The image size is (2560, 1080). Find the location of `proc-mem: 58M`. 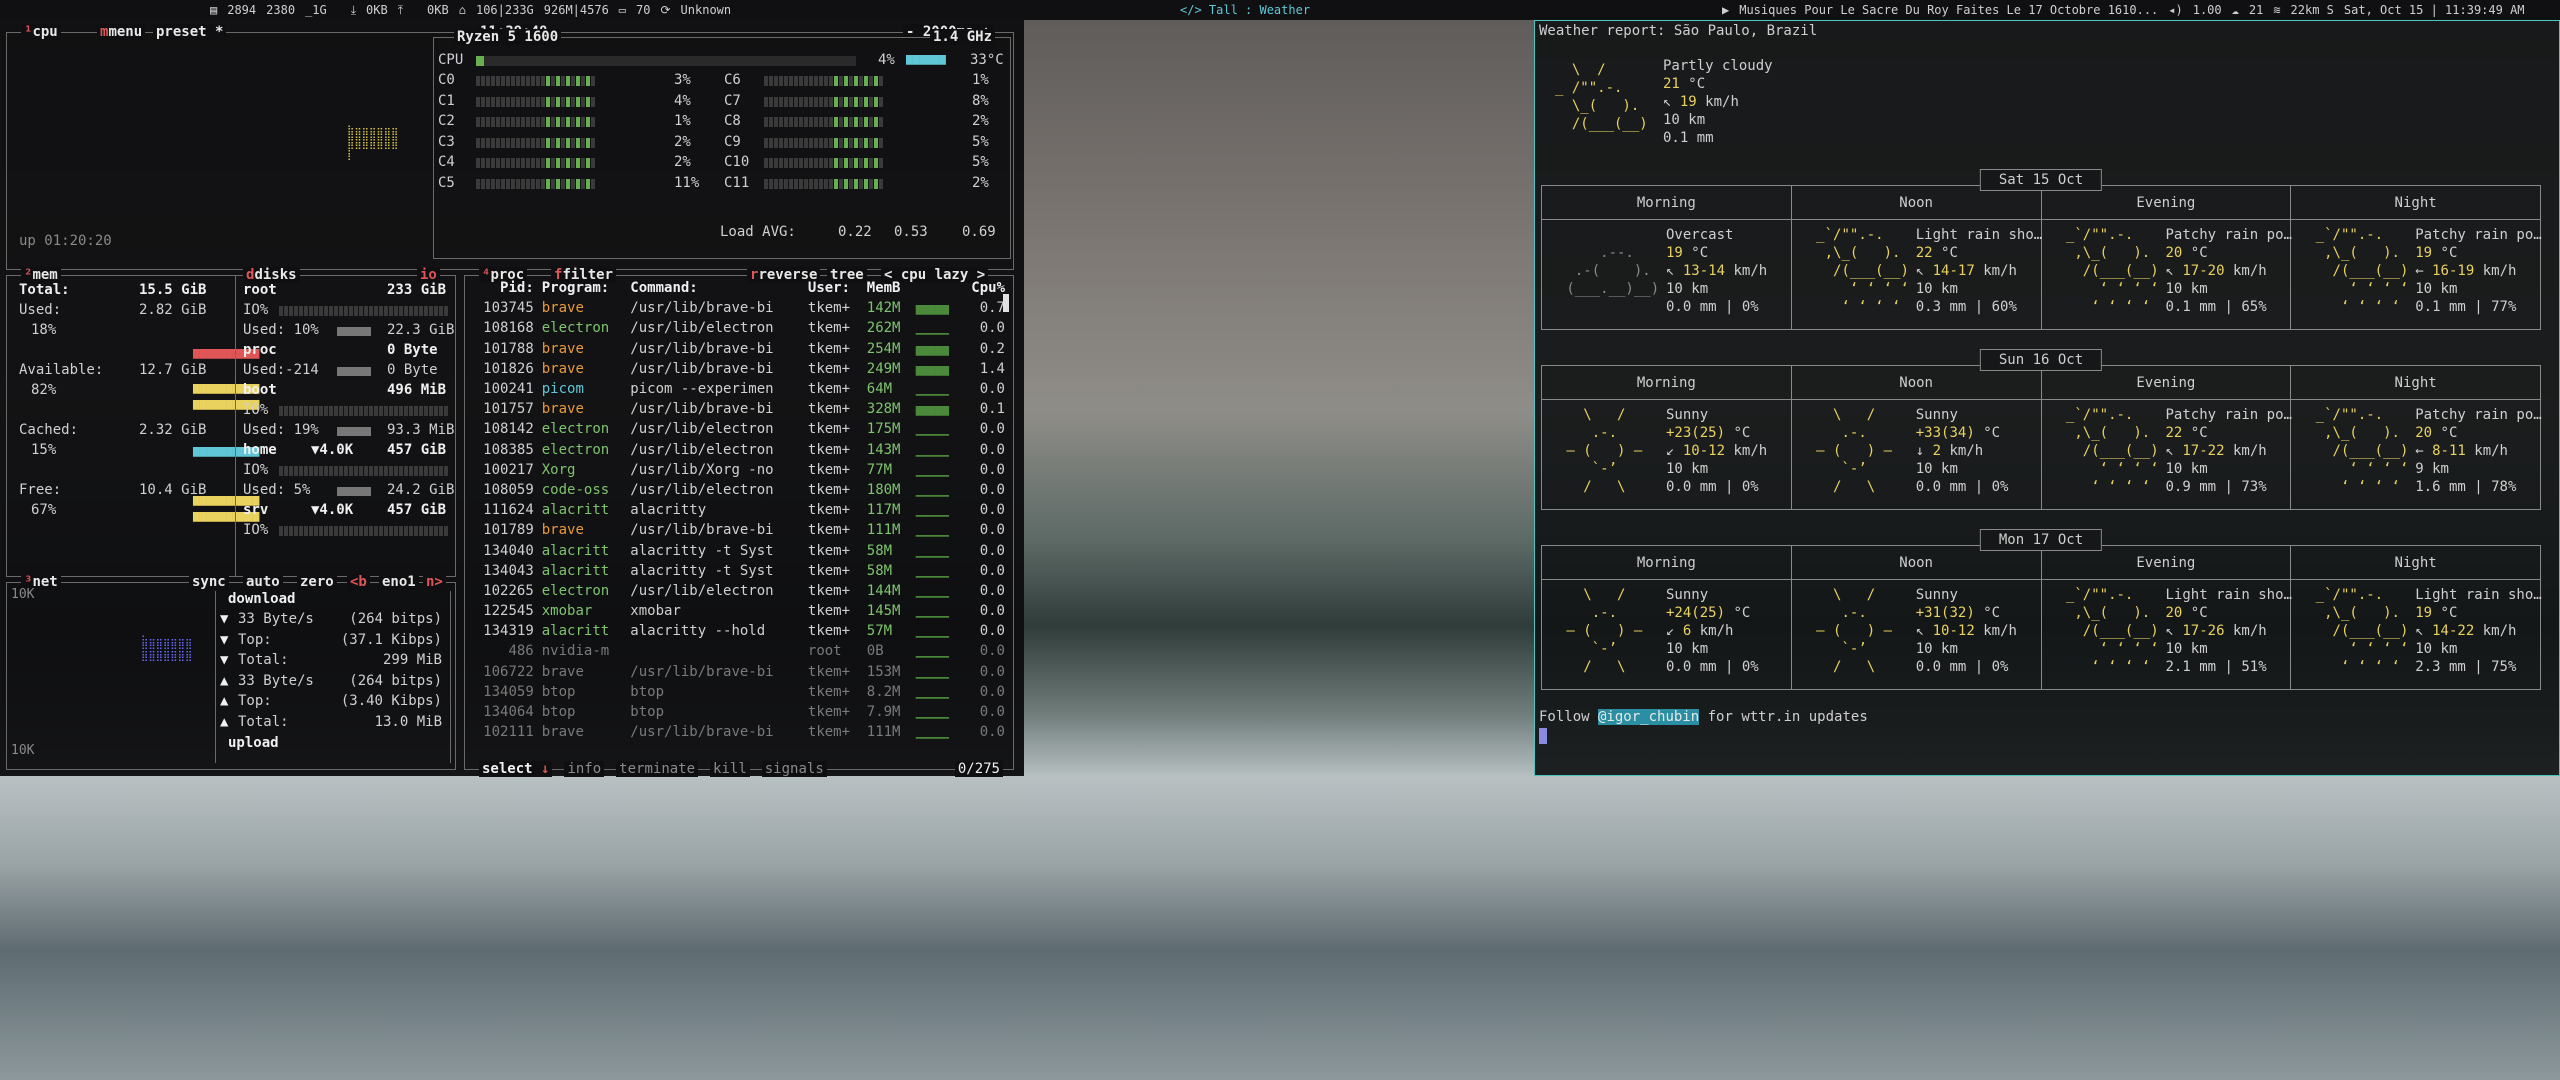

proc-mem: 58M is located at coordinates (879, 550).